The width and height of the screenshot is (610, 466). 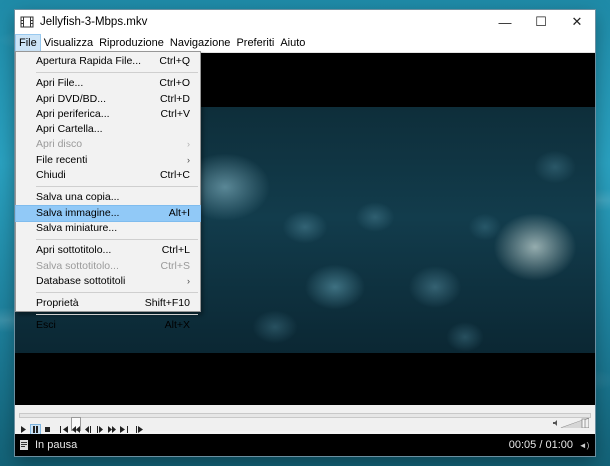 I want to click on menu-item-esci: Esci Alt+X, so click(x=108, y=325).